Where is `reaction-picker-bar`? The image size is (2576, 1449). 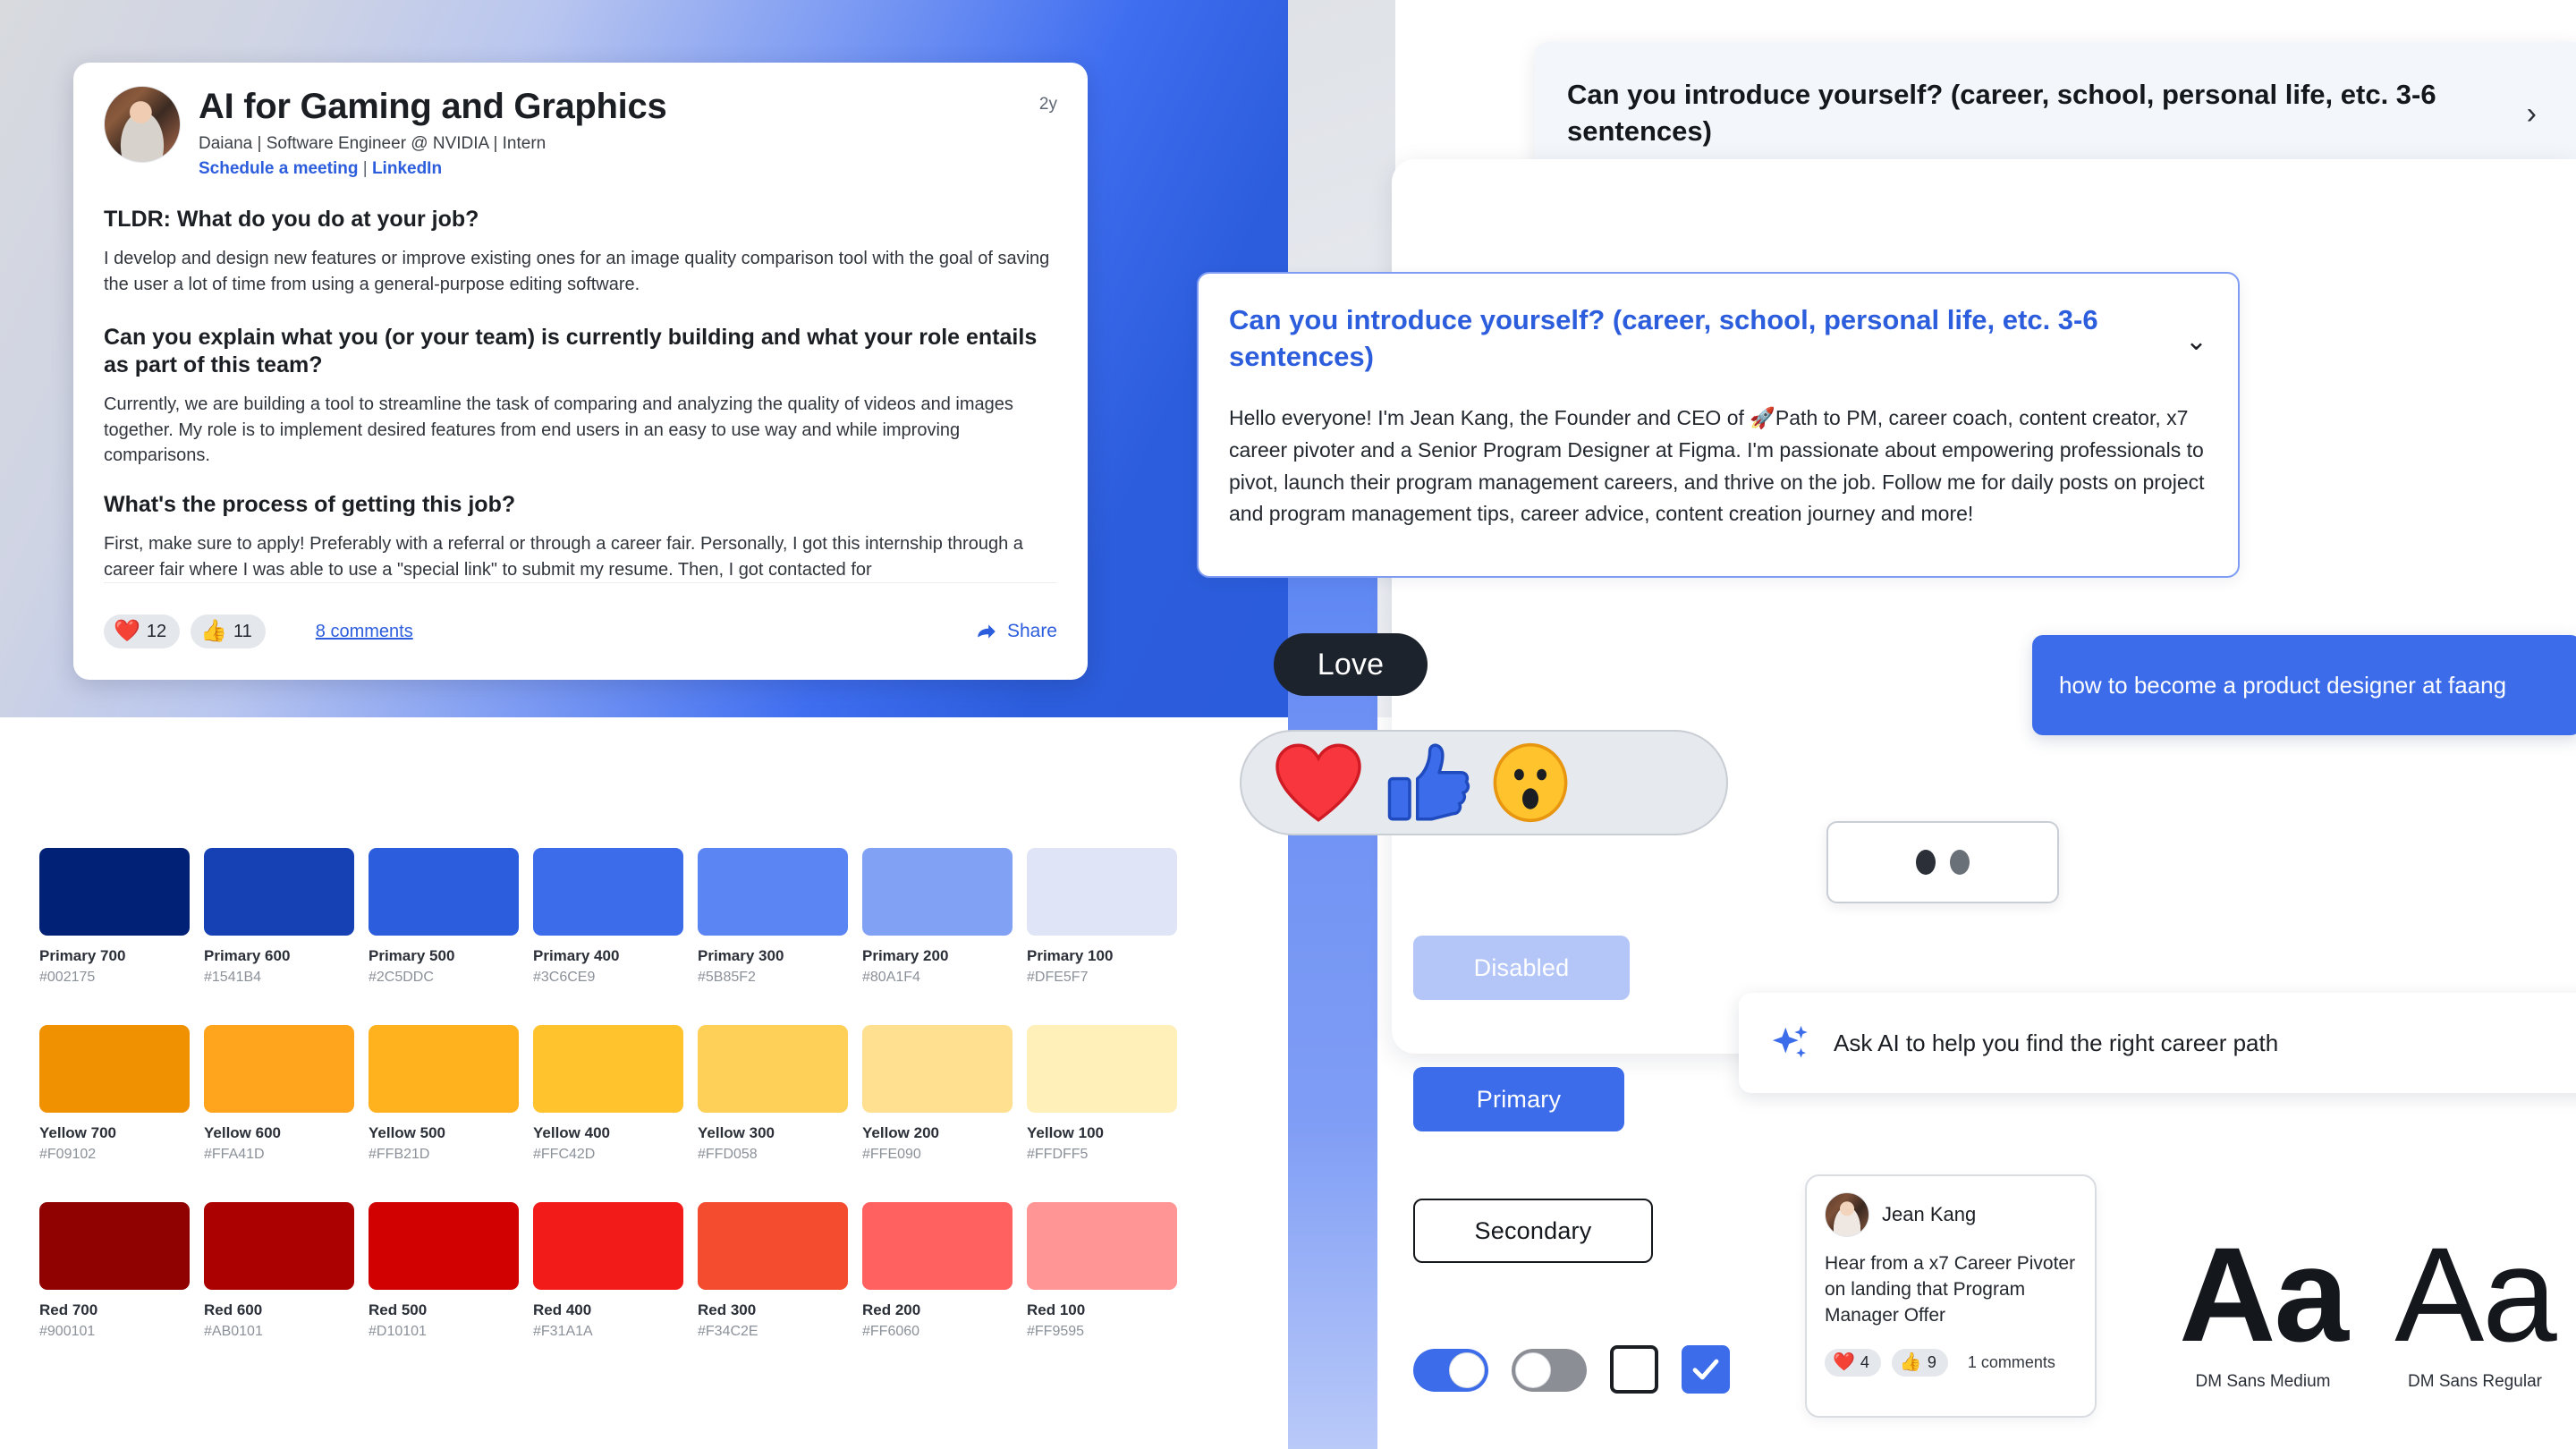 reaction-picker-bar is located at coordinates (1484, 782).